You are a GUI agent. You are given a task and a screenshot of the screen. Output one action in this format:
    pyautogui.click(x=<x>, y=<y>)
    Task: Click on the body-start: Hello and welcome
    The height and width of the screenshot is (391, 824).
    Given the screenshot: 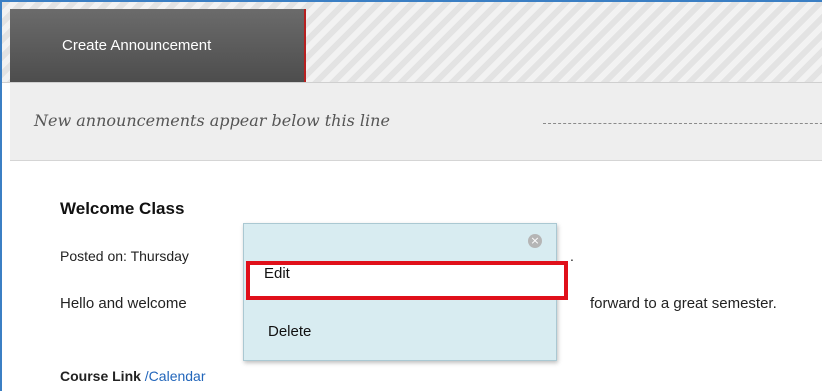 What is the action you would take?
    pyautogui.click(x=123, y=303)
    